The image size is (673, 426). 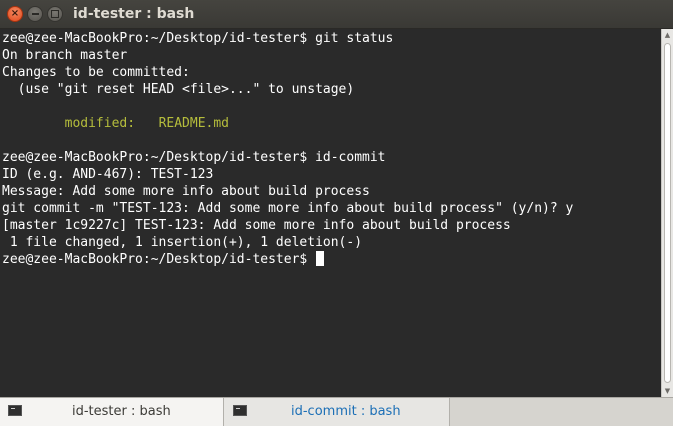 I want to click on modified-indent, so click(x=33, y=123).